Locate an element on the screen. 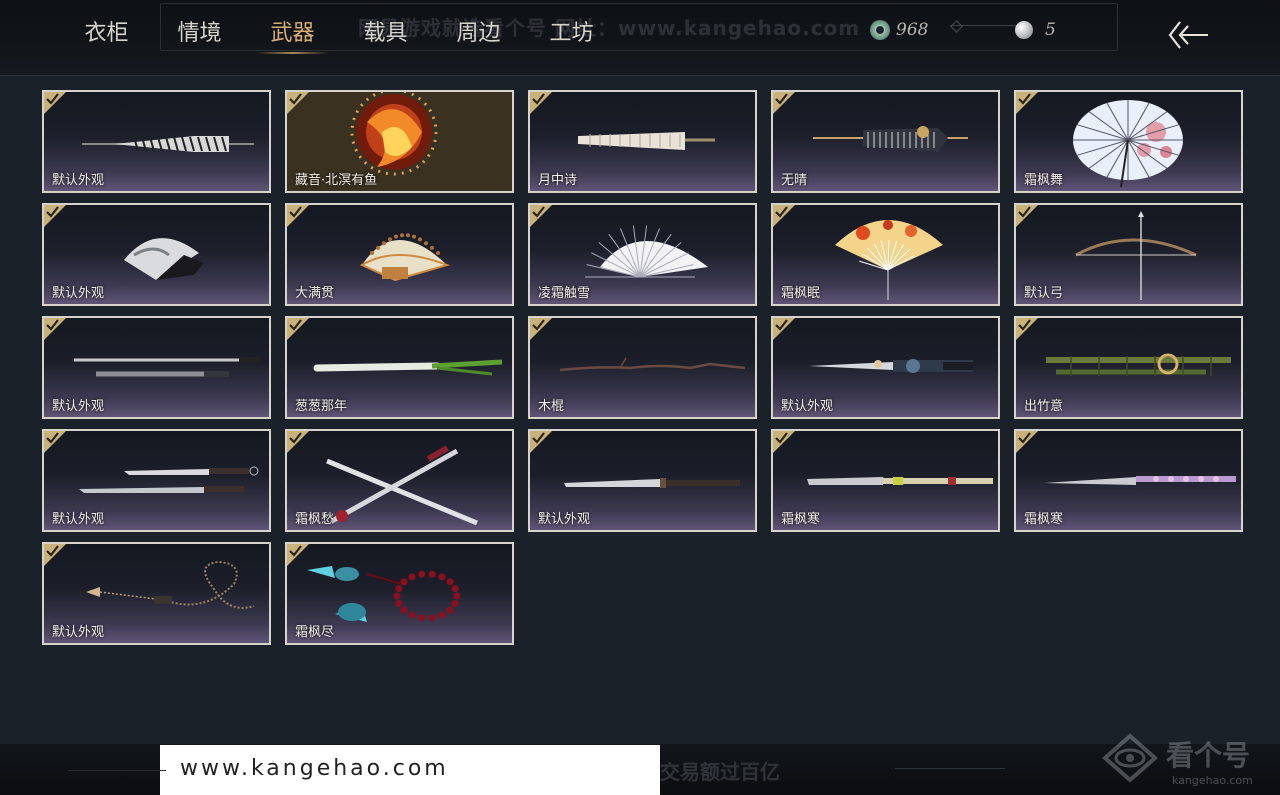 The height and width of the screenshot is (795, 1280). weapon-name: 葱葱那年 is located at coordinates (321, 406).